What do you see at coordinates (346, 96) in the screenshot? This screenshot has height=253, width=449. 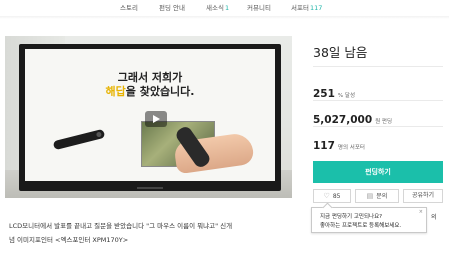 I see `funding-percent-unit: % 달성` at bounding box center [346, 96].